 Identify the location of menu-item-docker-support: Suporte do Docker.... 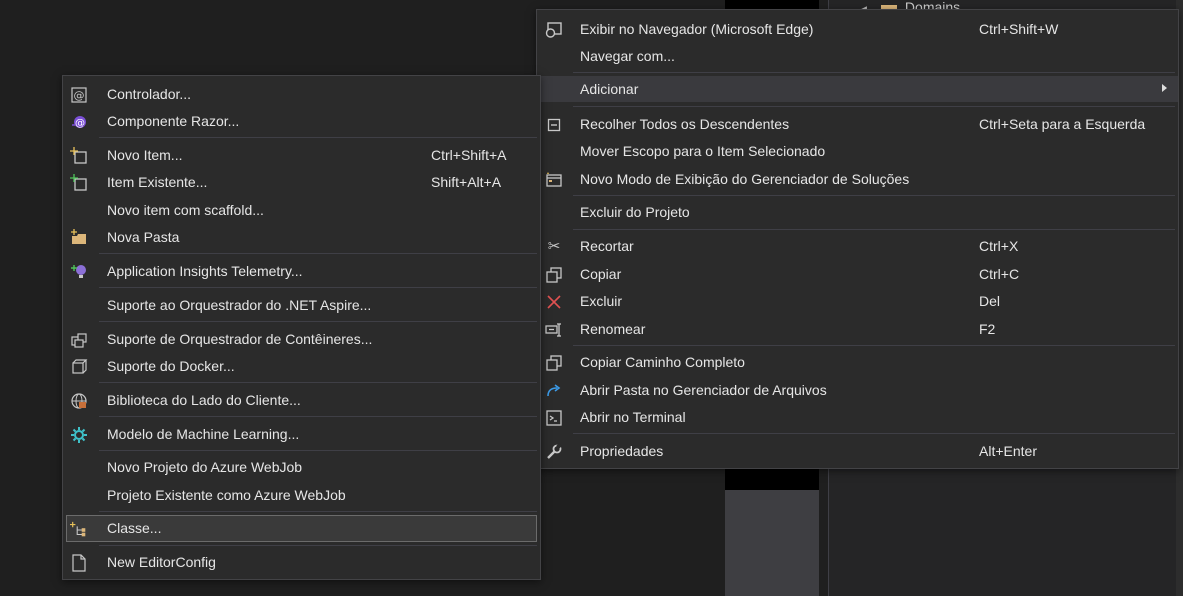
(301, 366).